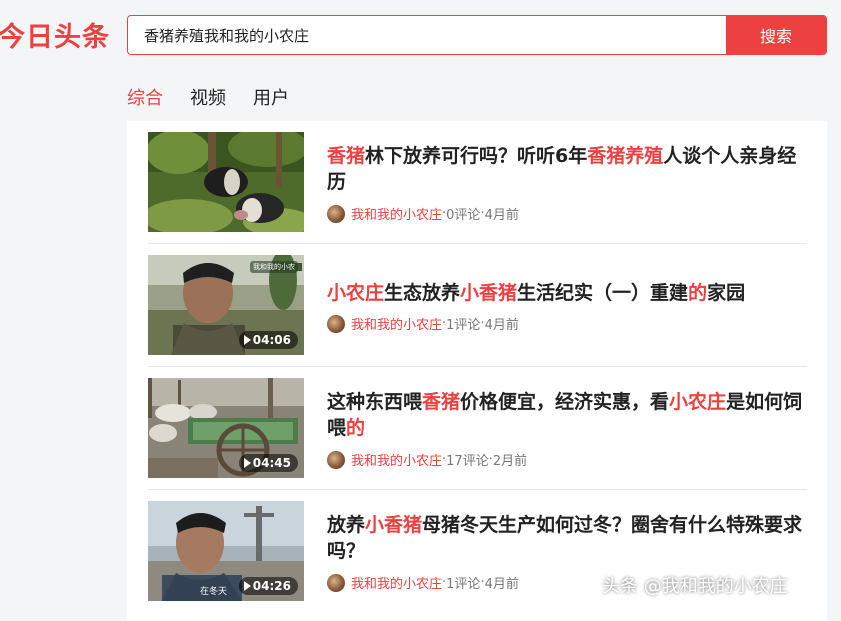  Describe the element at coordinates (55, 34) in the screenshot. I see `toutiao-logo: 今日头条` at that location.